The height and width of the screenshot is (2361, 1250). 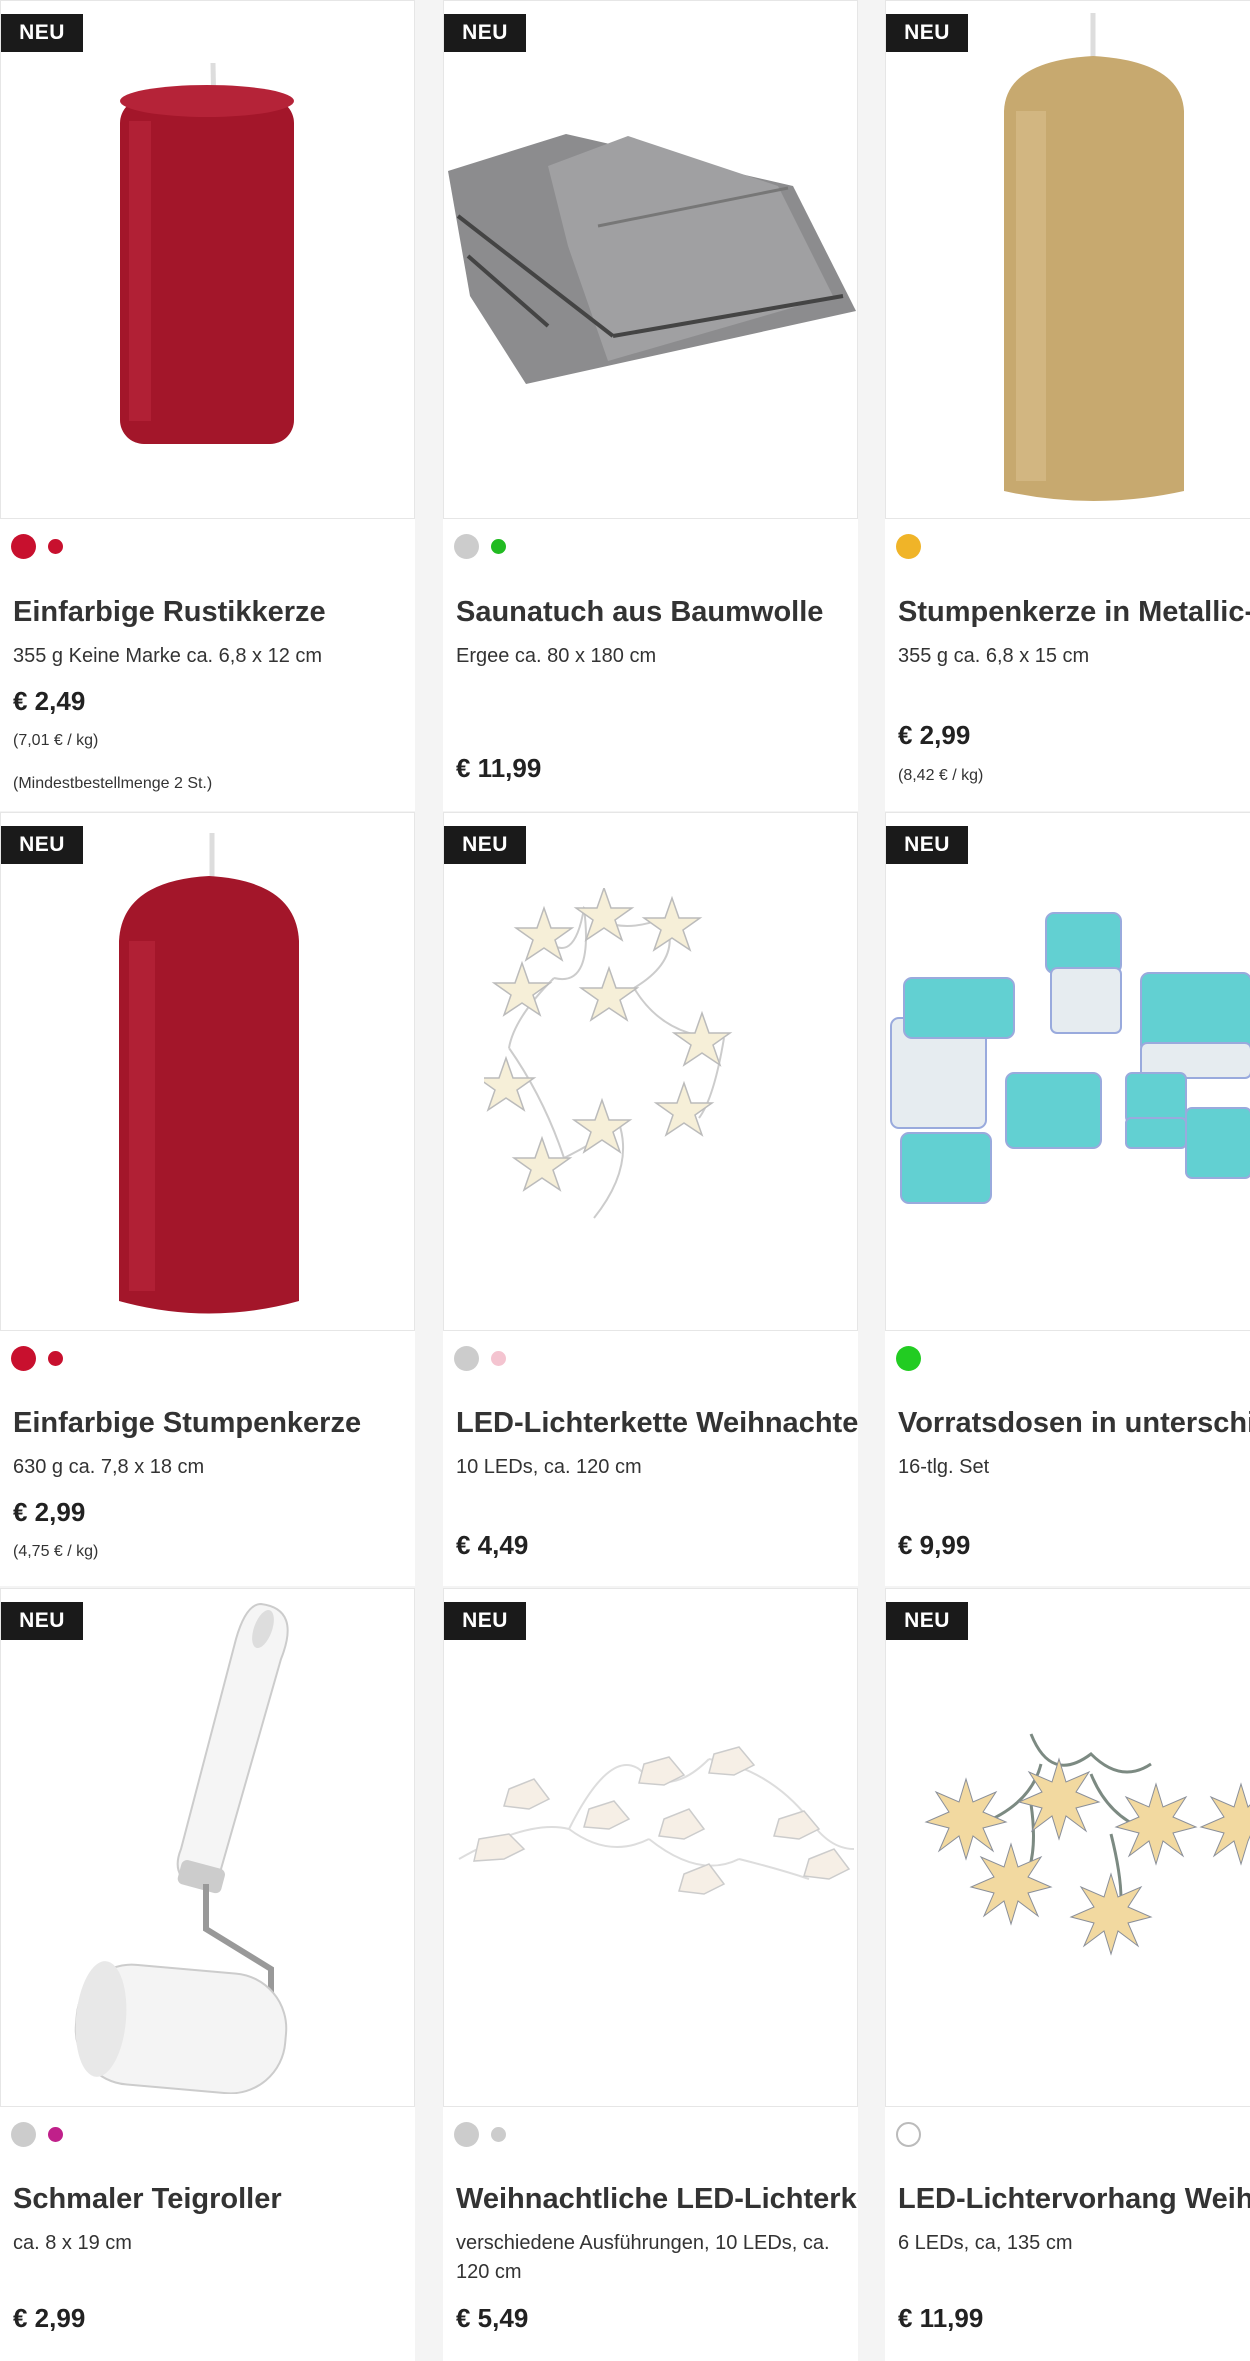 I want to click on product-description: Ergee ca. 80 x 180 cm, so click(x=556, y=656).